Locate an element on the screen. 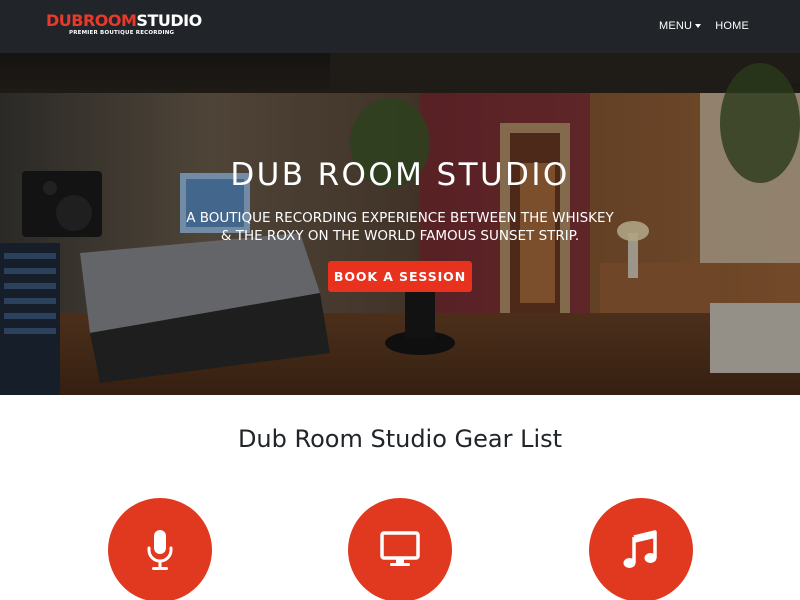 The image size is (800, 600). microphone-icon-circle is located at coordinates (160, 549).